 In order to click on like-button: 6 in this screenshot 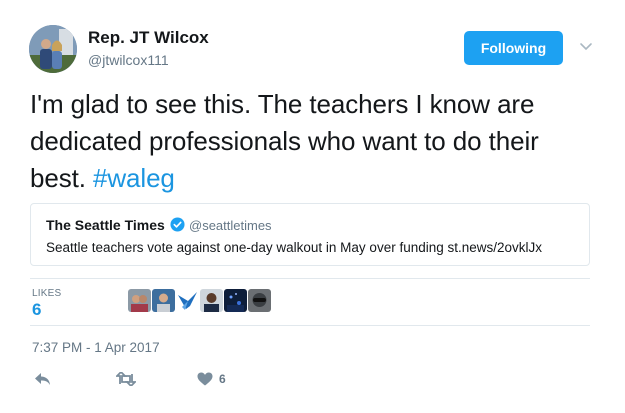, I will do `click(211, 379)`.